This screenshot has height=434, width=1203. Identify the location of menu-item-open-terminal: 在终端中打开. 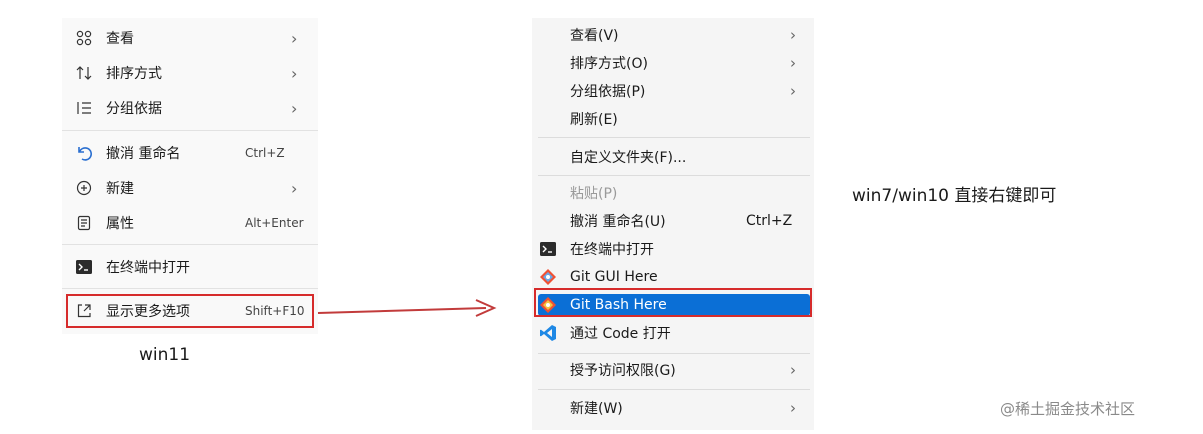
(673, 249).